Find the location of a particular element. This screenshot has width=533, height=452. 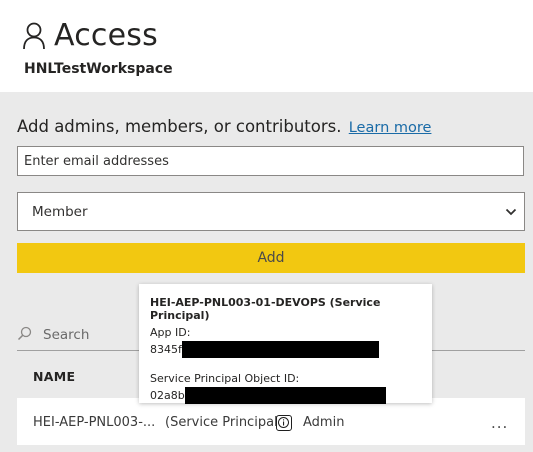

email-input is located at coordinates (270, 161).